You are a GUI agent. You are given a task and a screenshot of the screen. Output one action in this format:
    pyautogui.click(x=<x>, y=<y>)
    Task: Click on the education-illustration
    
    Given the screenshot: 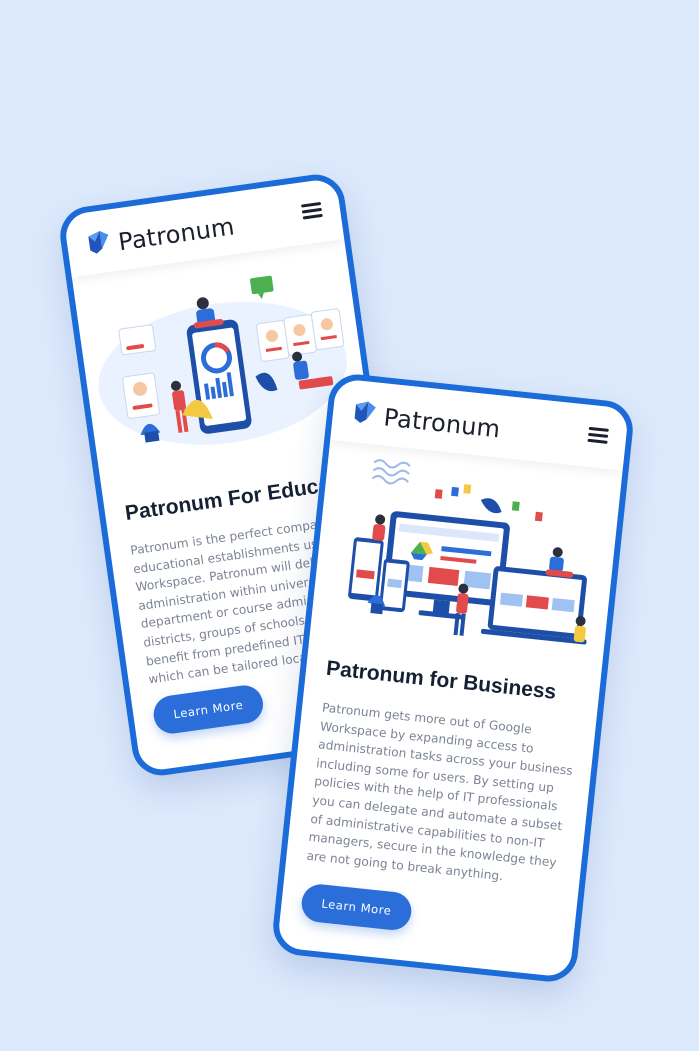 What is the action you would take?
    pyautogui.click(x=221, y=358)
    